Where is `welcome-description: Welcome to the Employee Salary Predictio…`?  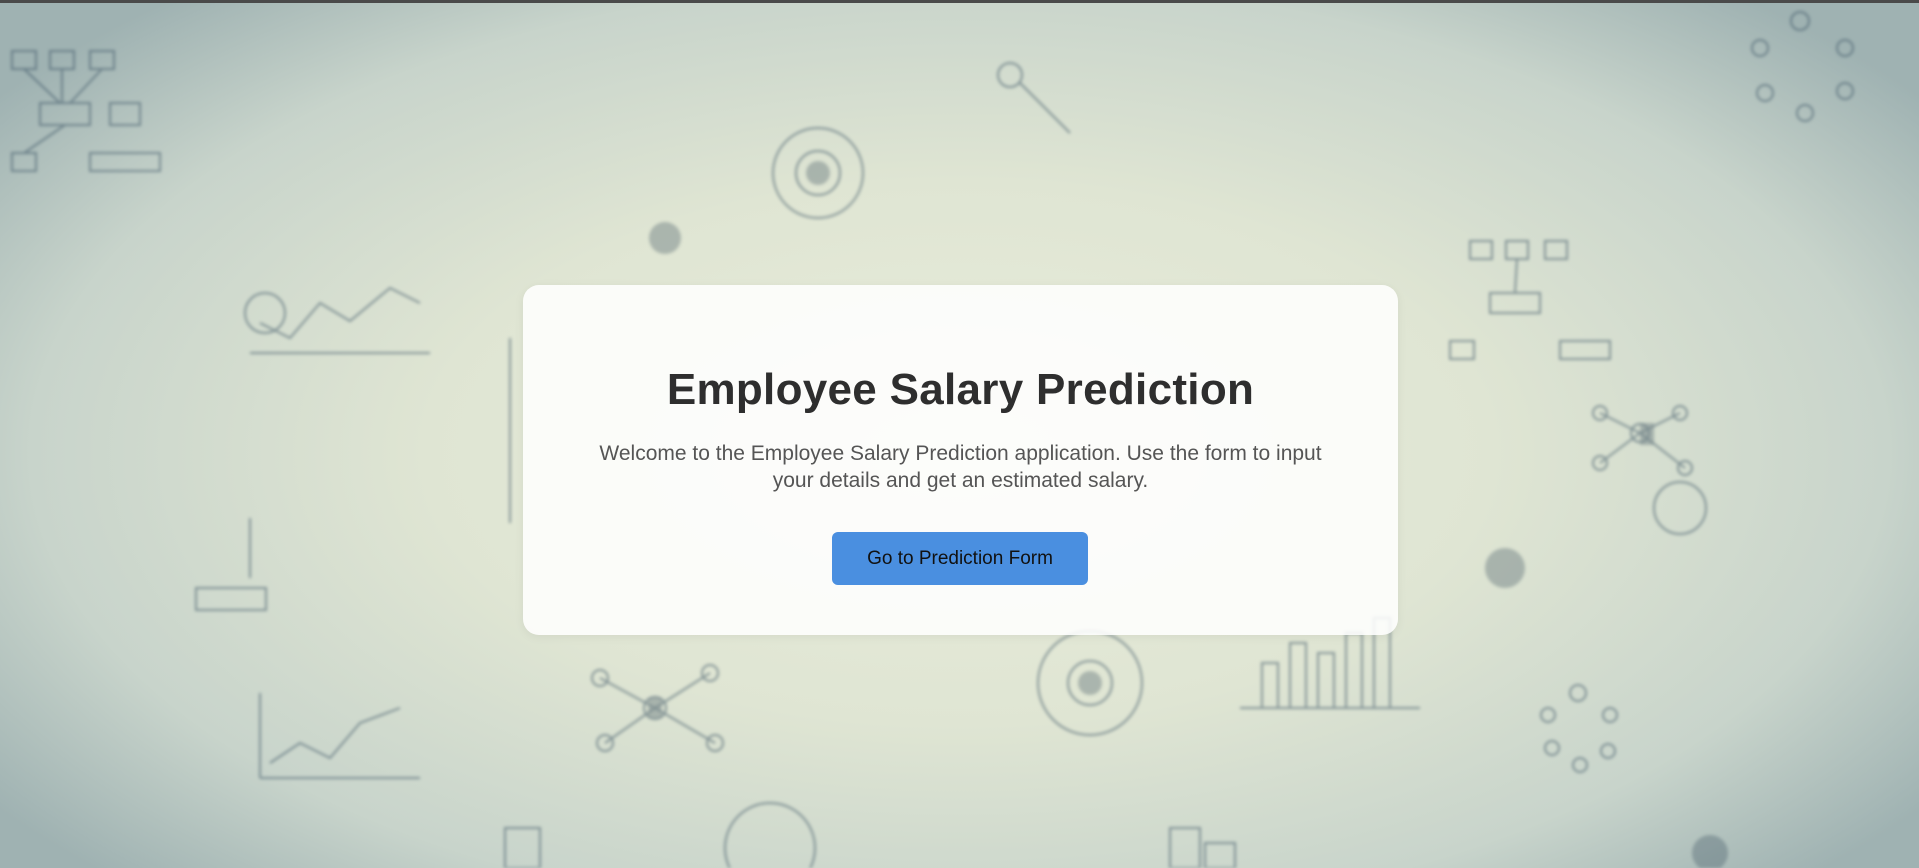
welcome-description: Welcome to the Employee Salary Predictio… is located at coordinates (960, 467).